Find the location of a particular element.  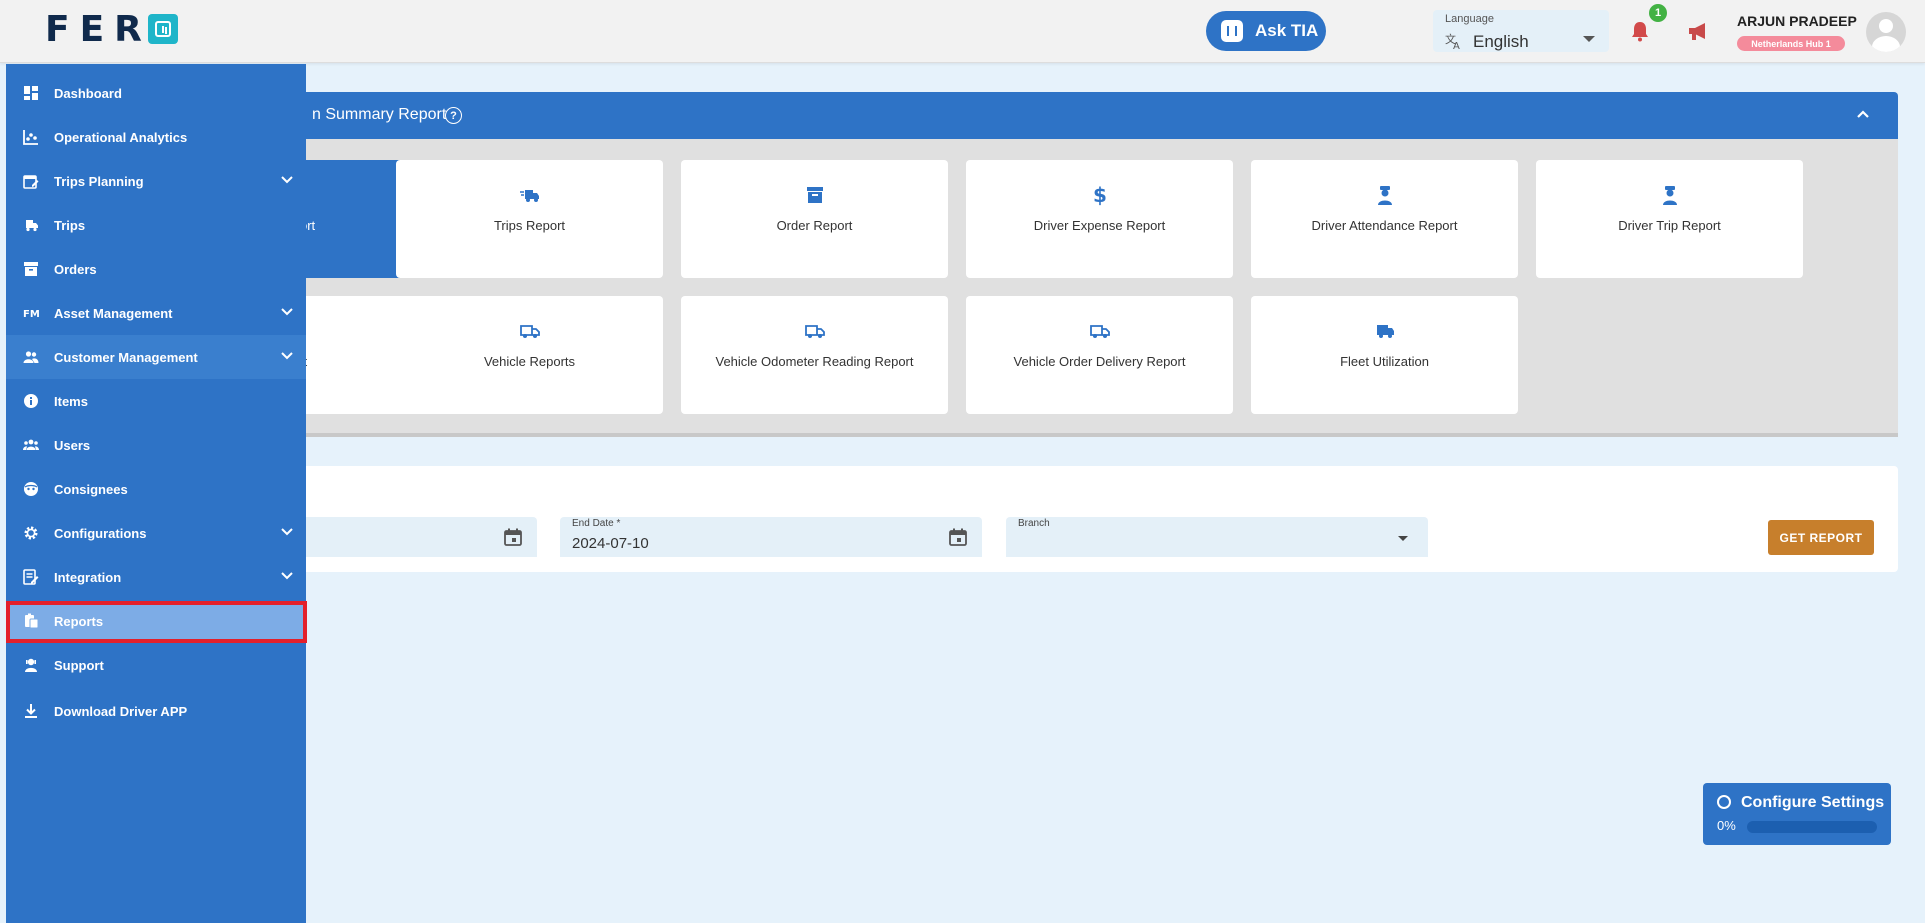

report-card-vehicle-odometer: Vehicle Odometer Reading Report is located at coordinates (814, 355).